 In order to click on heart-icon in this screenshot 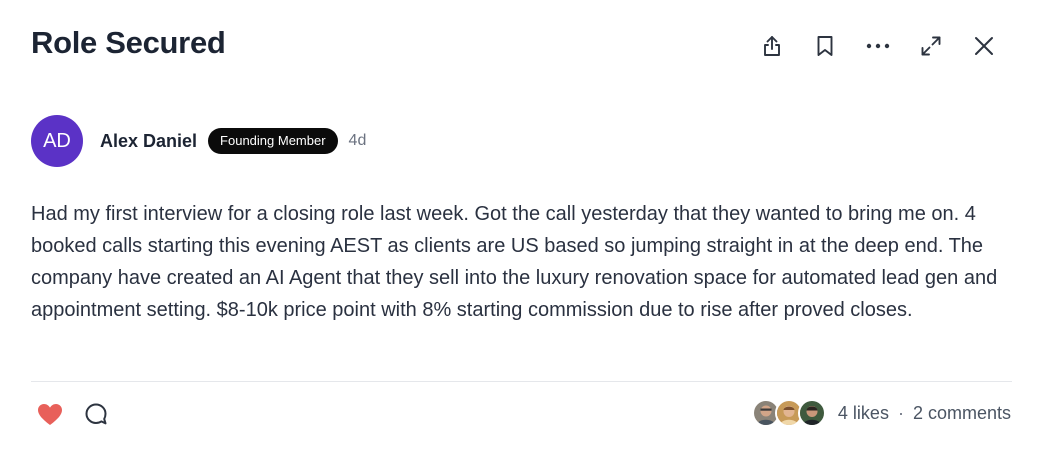, I will do `click(50, 414)`.